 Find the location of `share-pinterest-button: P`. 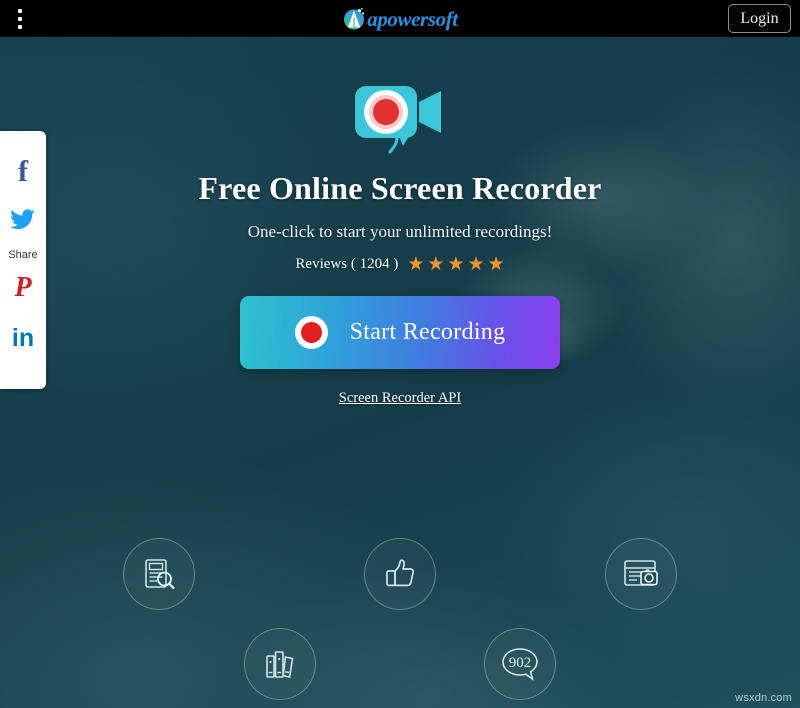

share-pinterest-button: P is located at coordinates (23, 288).